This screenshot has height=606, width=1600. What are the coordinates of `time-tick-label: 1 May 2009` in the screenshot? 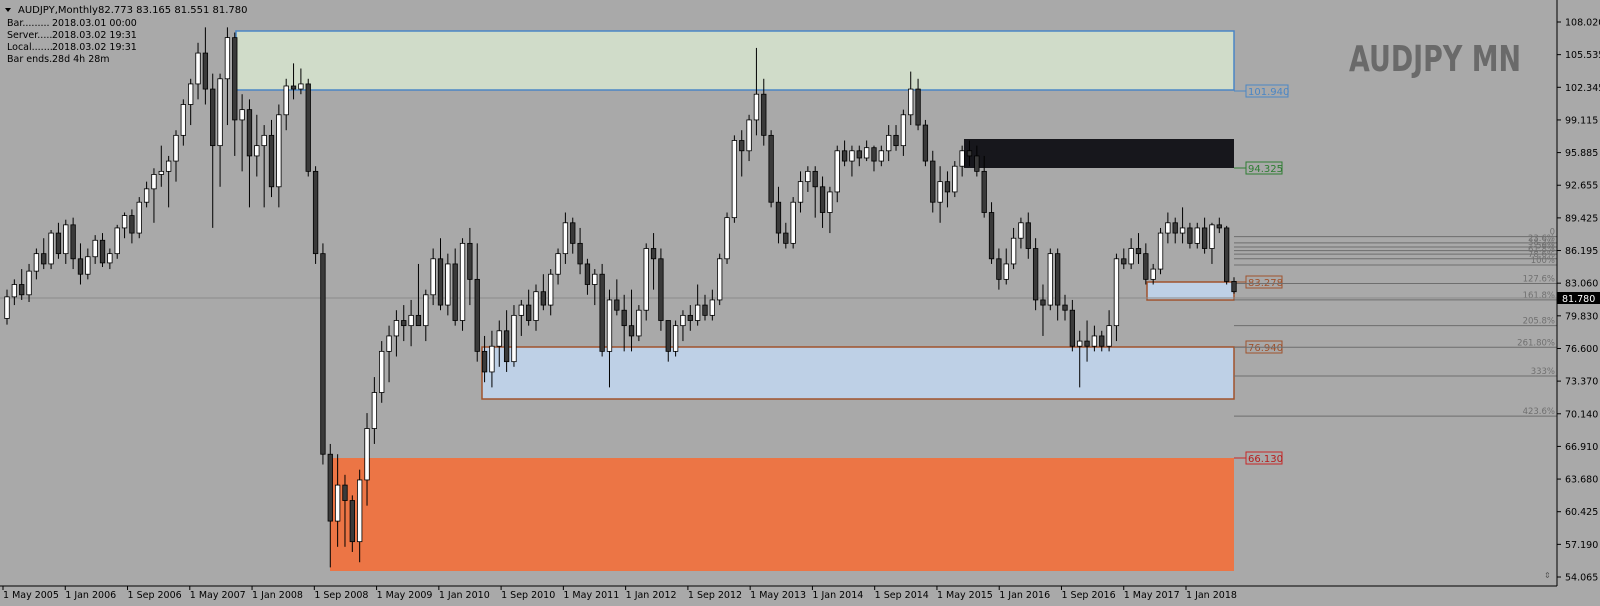 It's located at (405, 595).